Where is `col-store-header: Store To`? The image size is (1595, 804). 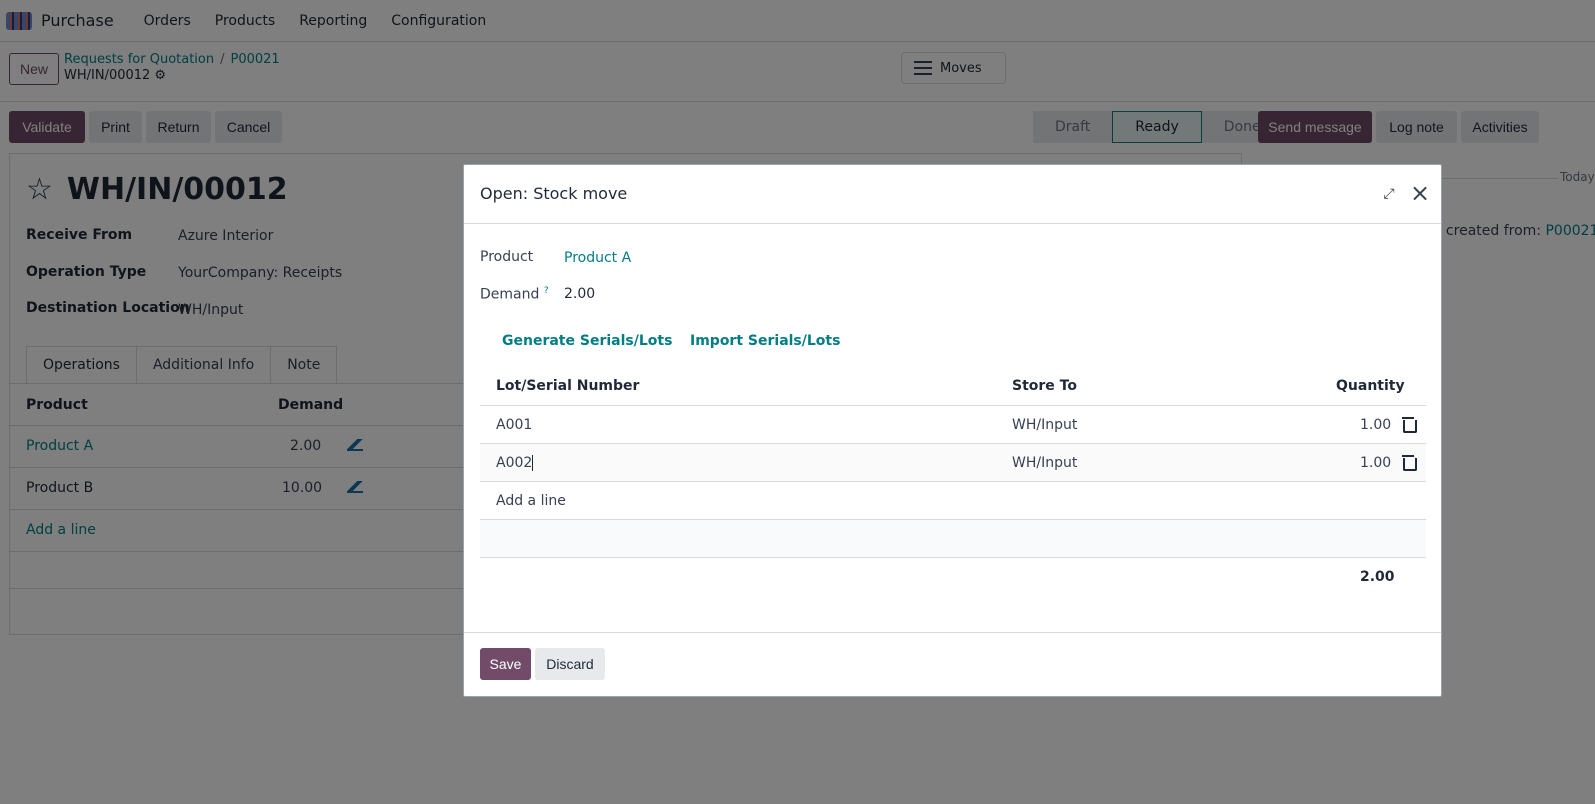
col-store-header: Store To is located at coordinates (1044, 386).